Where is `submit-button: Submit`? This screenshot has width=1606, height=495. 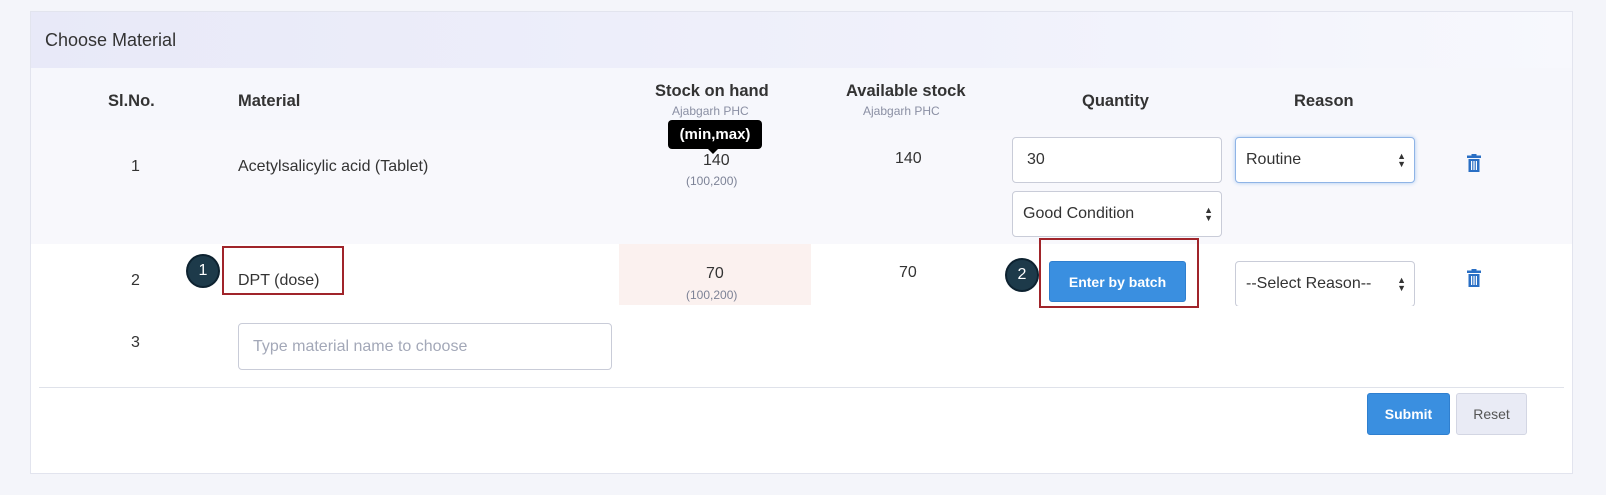 submit-button: Submit is located at coordinates (1408, 414).